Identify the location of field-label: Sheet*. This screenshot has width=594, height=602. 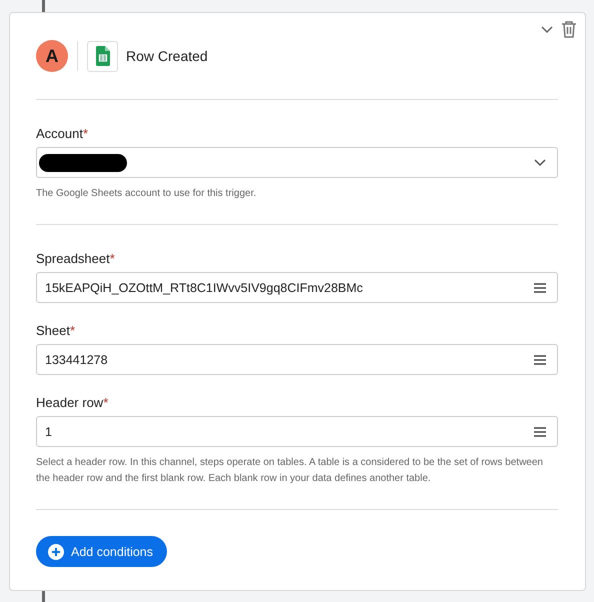
(56, 330).